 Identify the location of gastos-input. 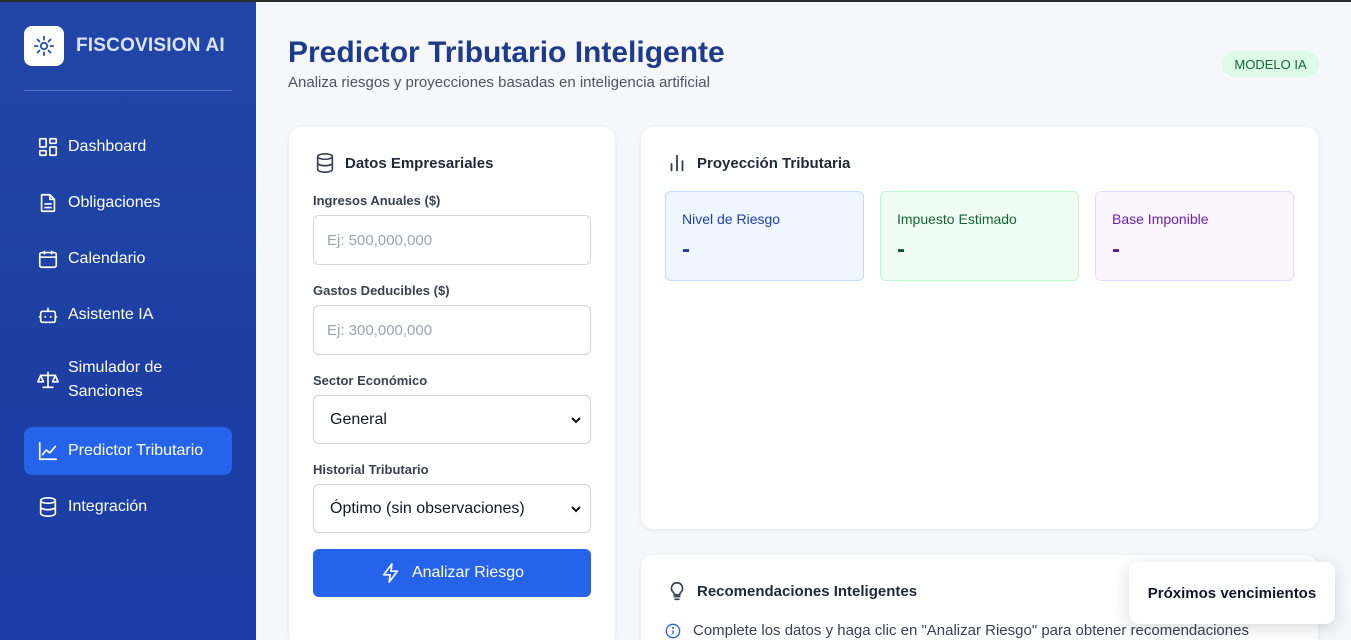
(452, 330).